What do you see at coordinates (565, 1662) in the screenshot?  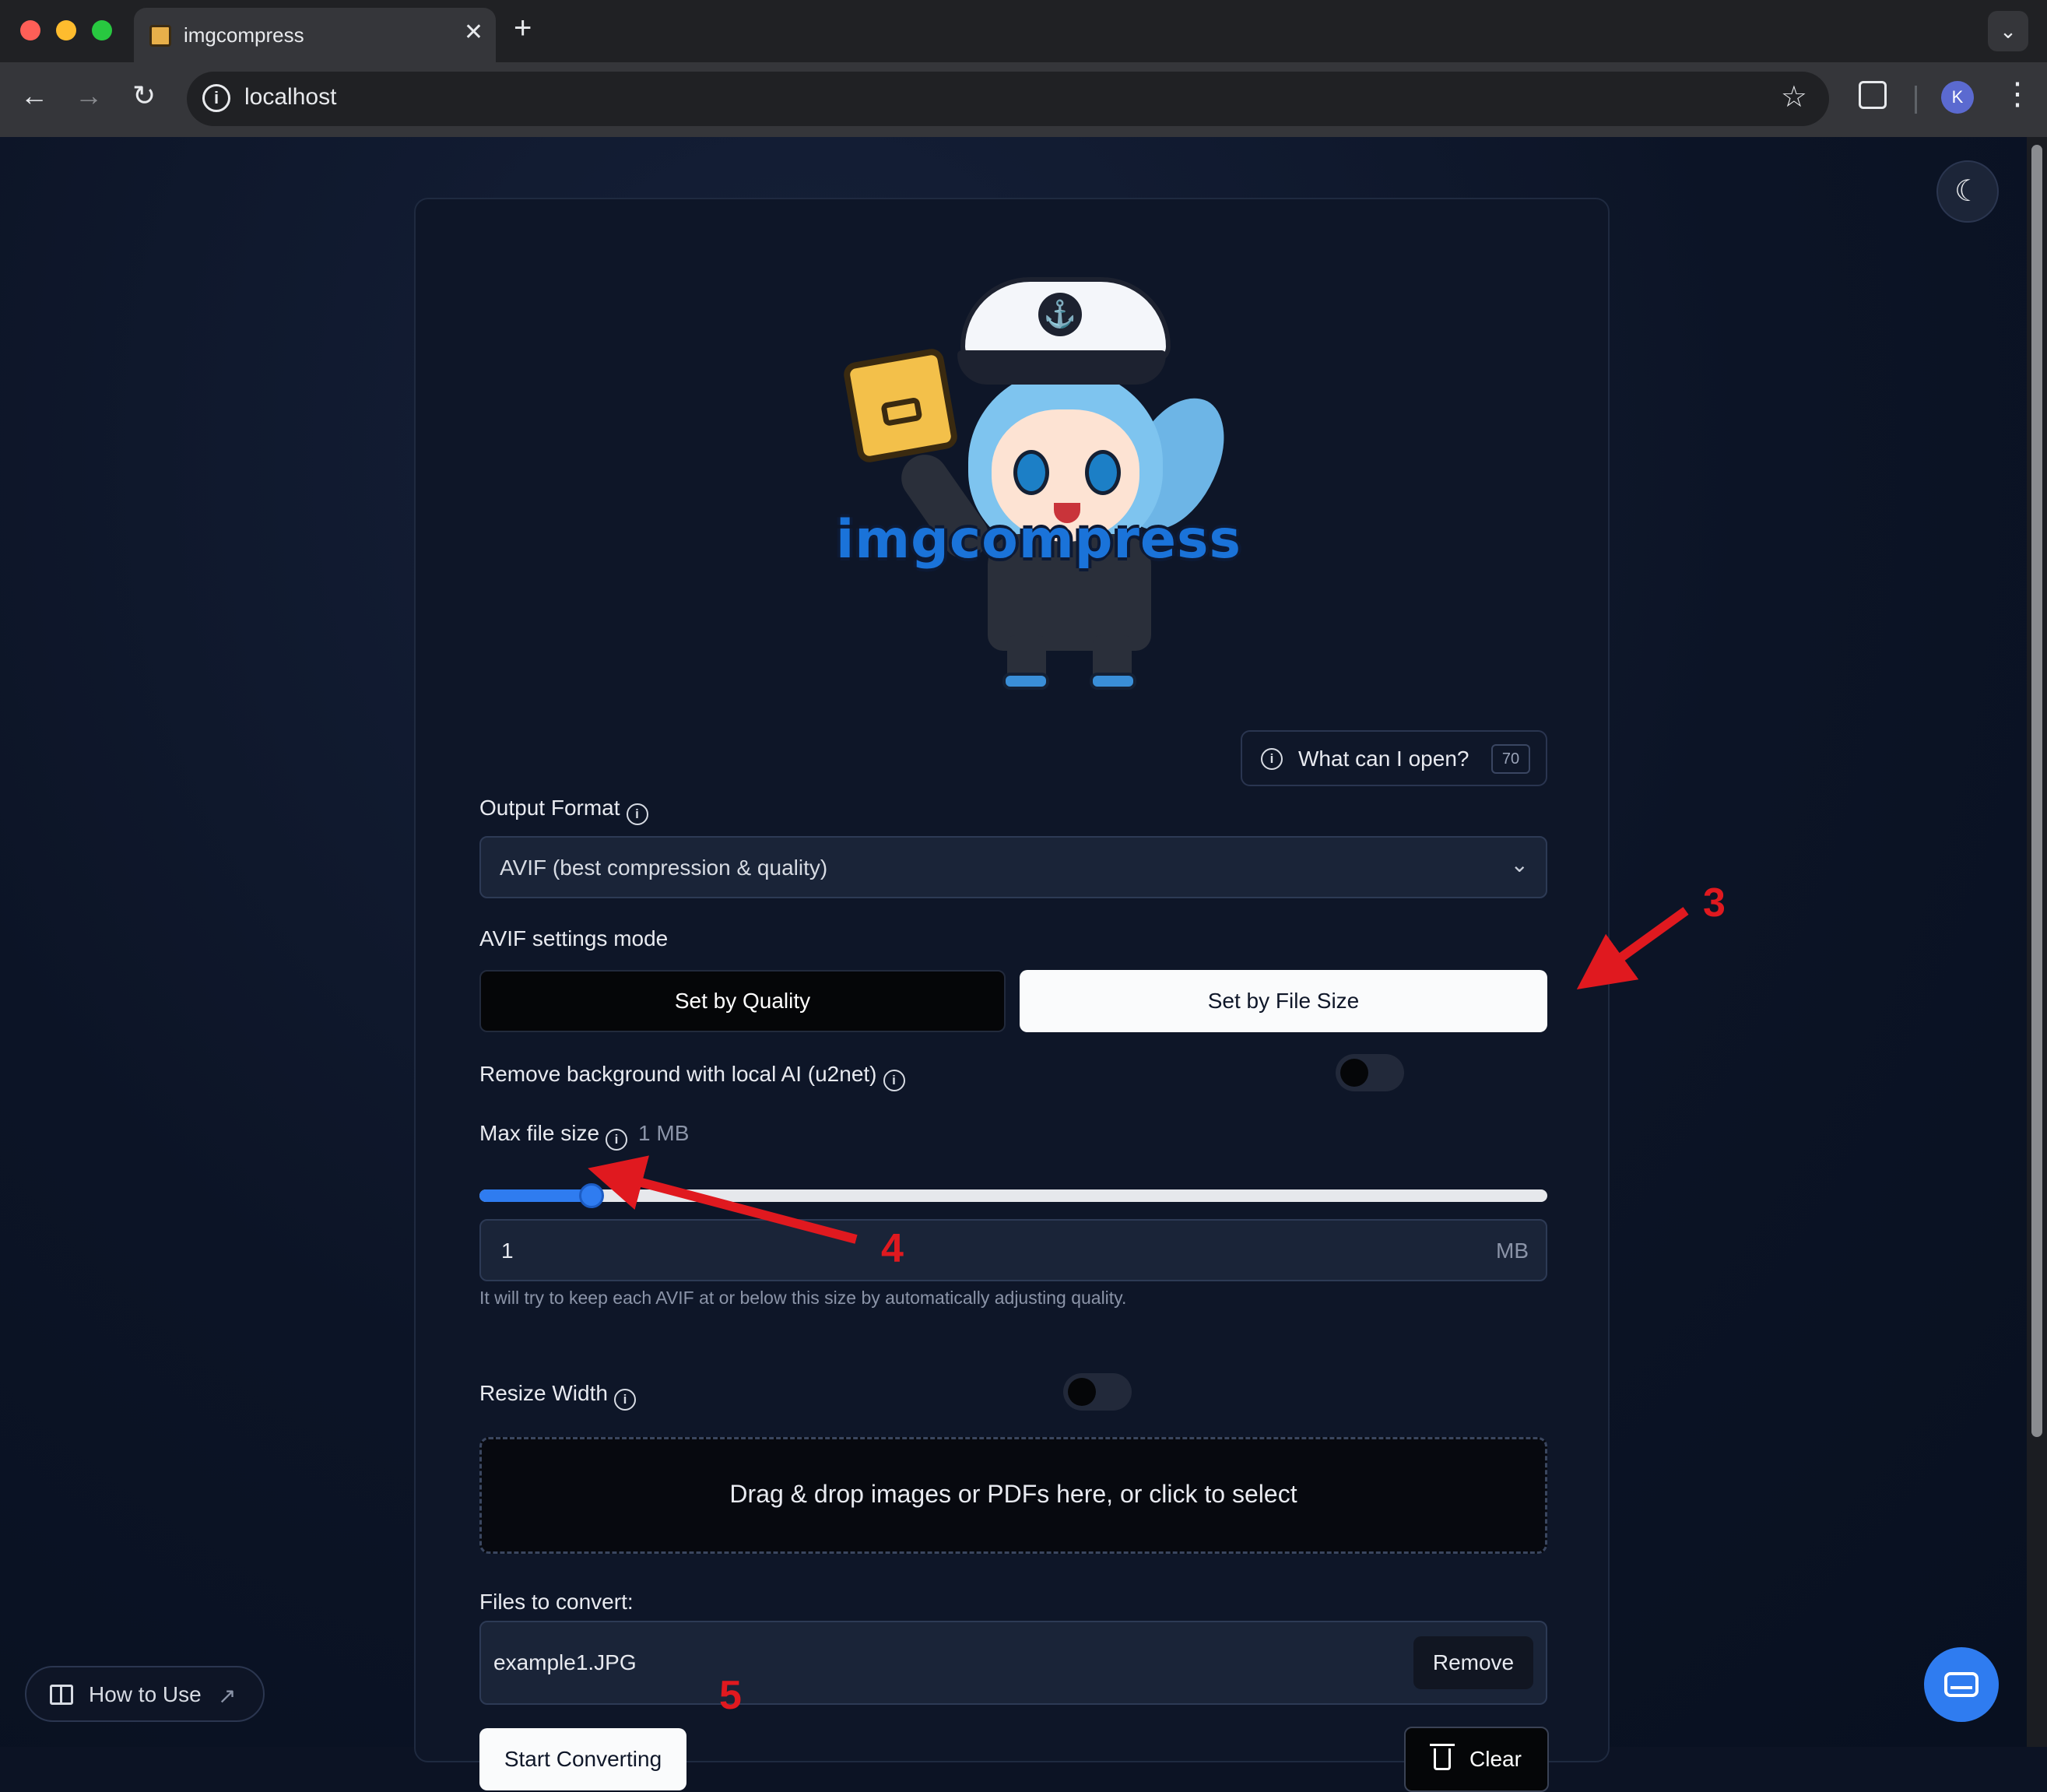 I see `file-name: example1.JPG` at bounding box center [565, 1662].